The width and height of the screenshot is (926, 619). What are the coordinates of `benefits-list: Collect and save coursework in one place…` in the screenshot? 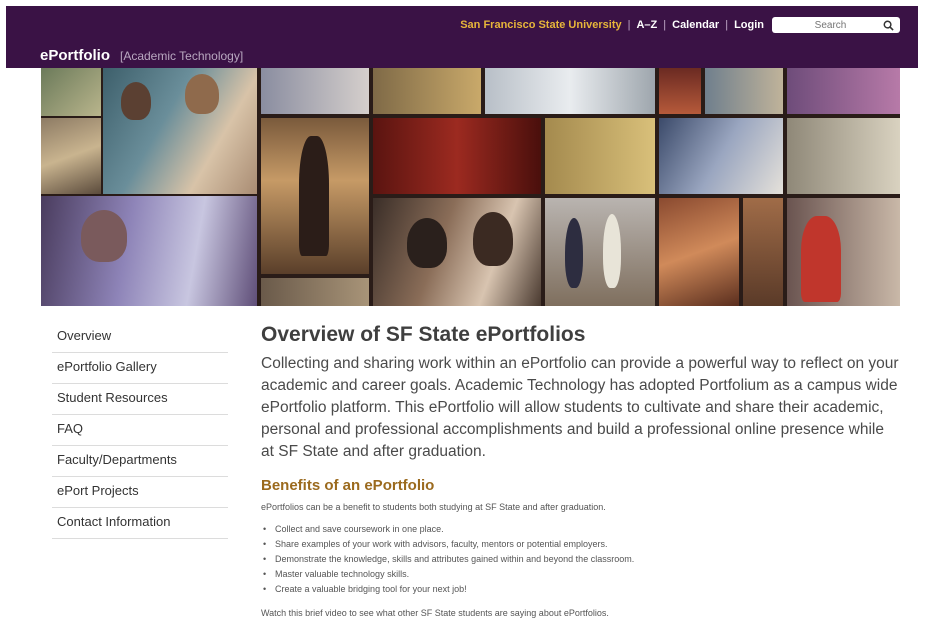 It's located at (581, 559).